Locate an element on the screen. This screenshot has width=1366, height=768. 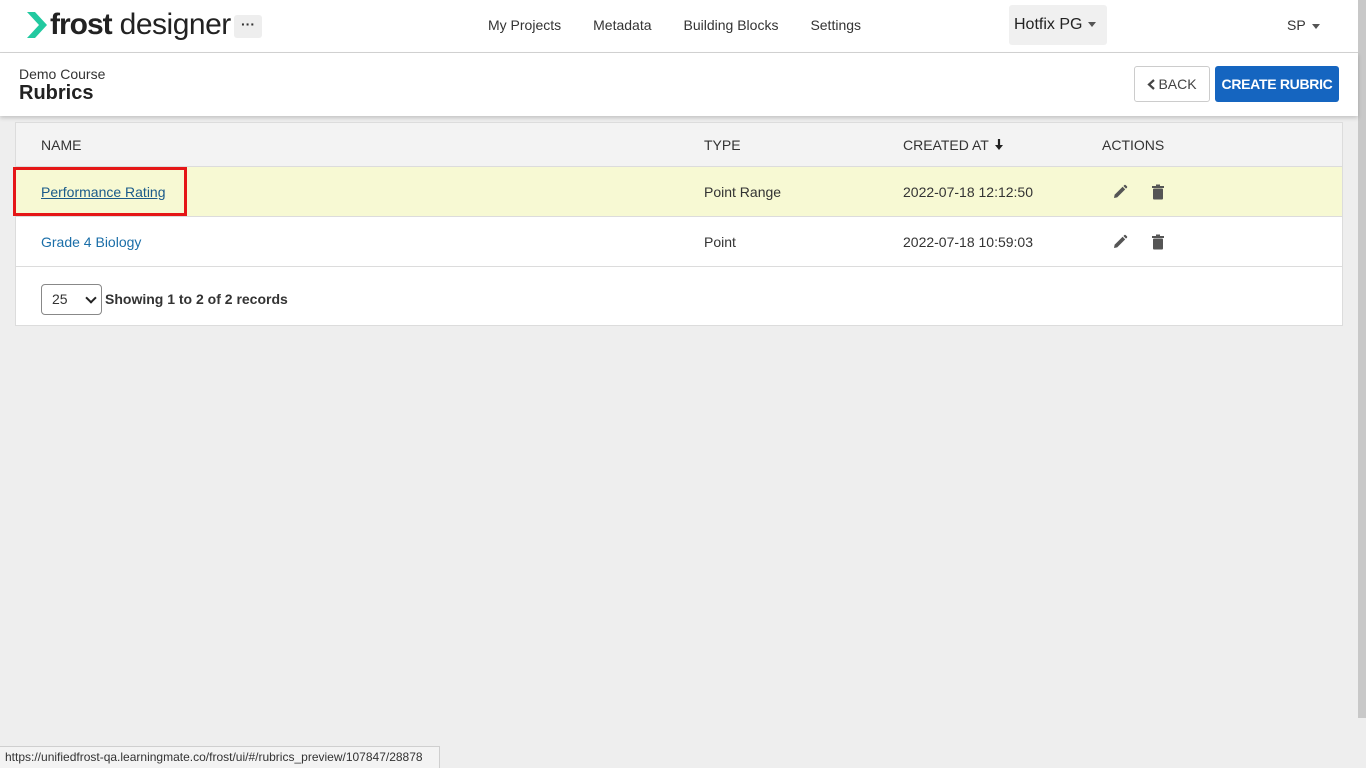
column-actions: ACTIONS is located at coordinates (1133, 145).